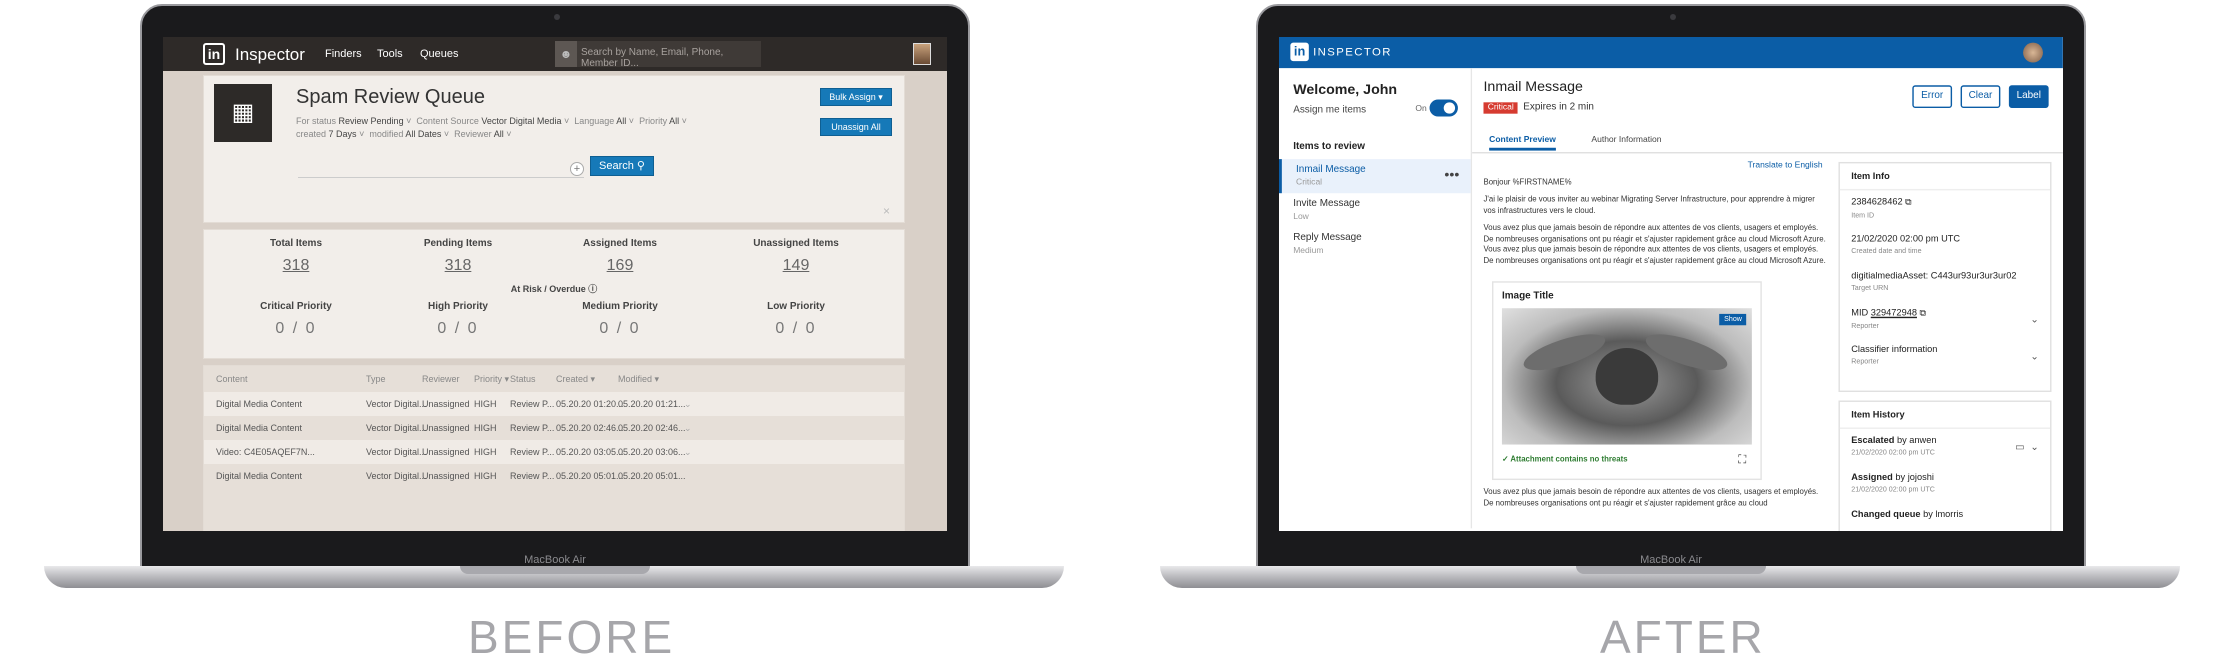 This screenshot has width=2225, height=668. I want to click on col-priority-label: Priority, so click(488, 379).